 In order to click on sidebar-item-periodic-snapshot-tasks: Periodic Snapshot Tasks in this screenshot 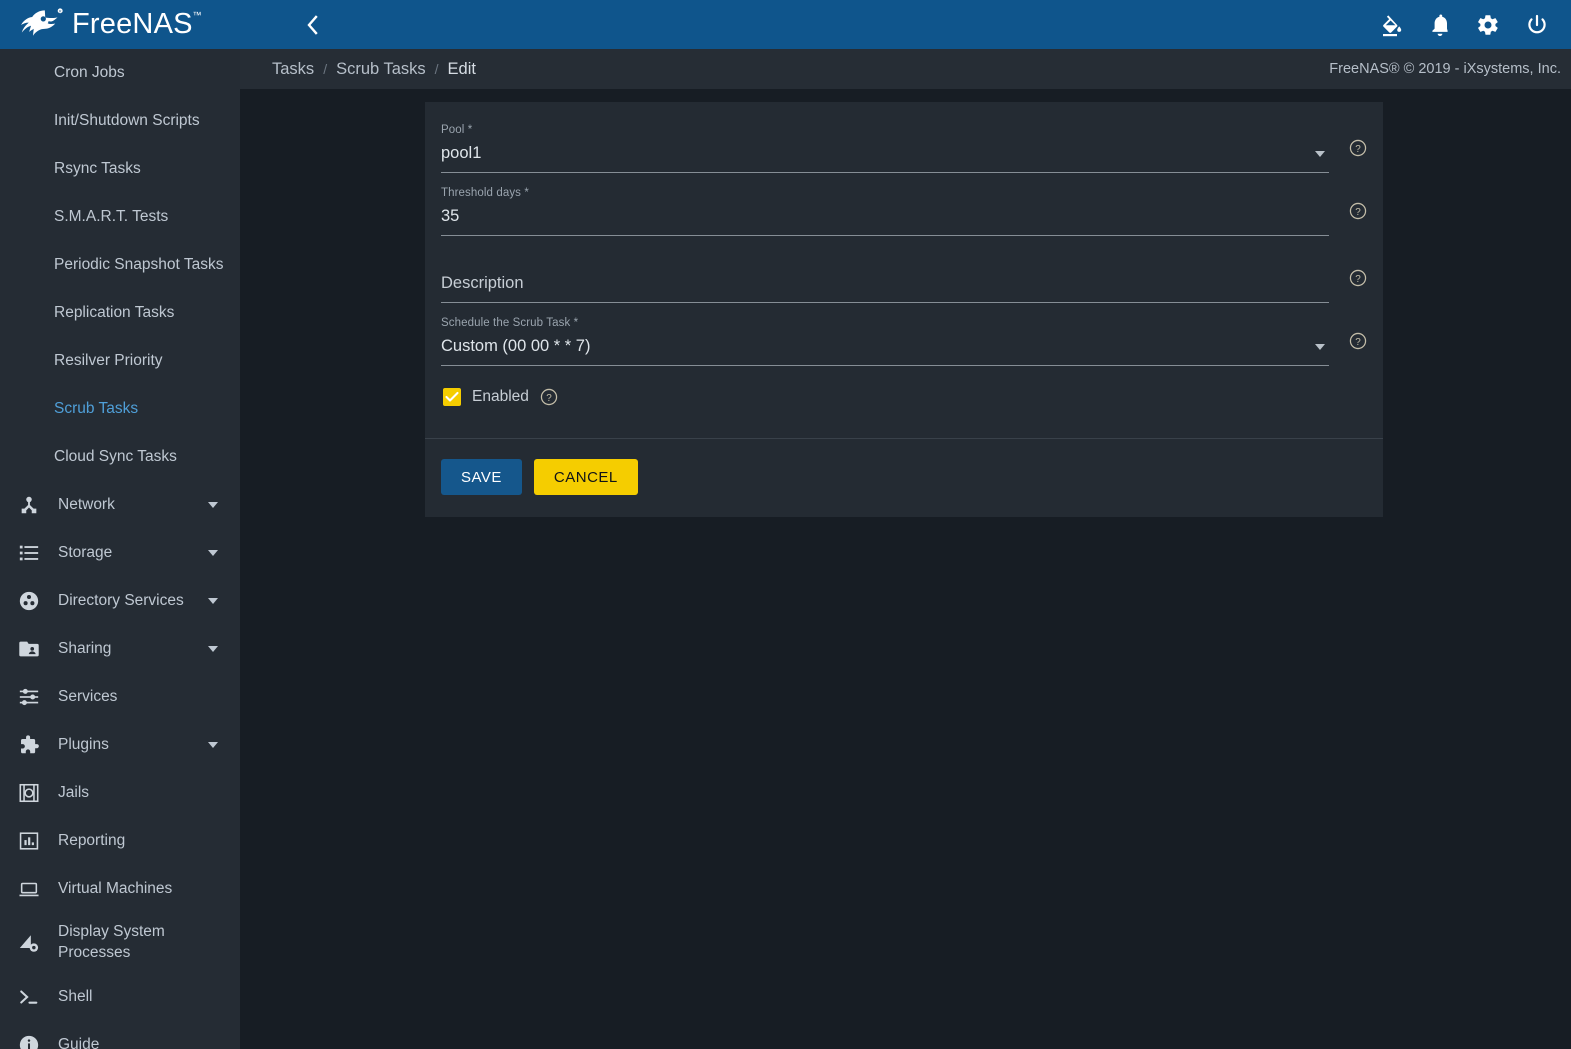, I will do `click(120, 265)`.